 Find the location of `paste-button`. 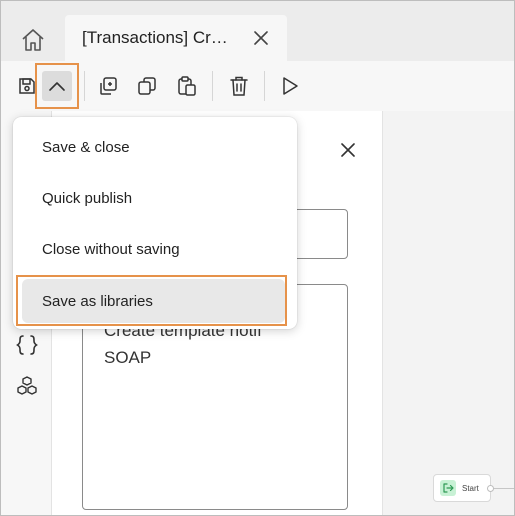

paste-button is located at coordinates (187, 86).